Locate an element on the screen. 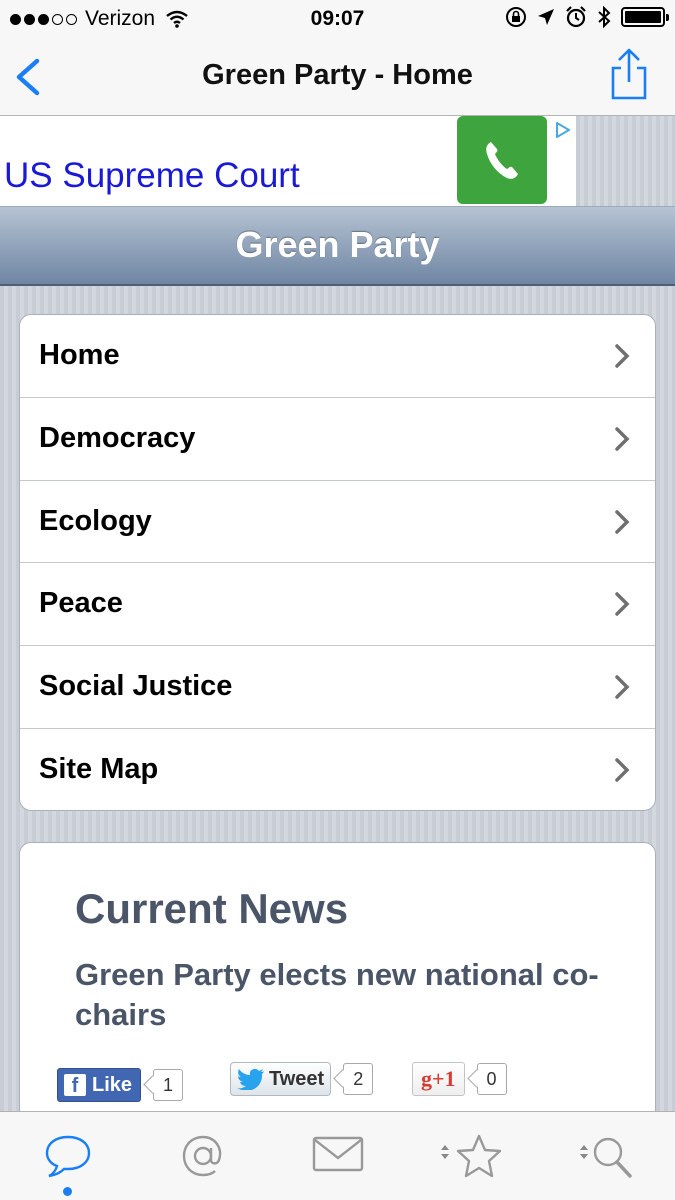  share-icon is located at coordinates (629, 74).